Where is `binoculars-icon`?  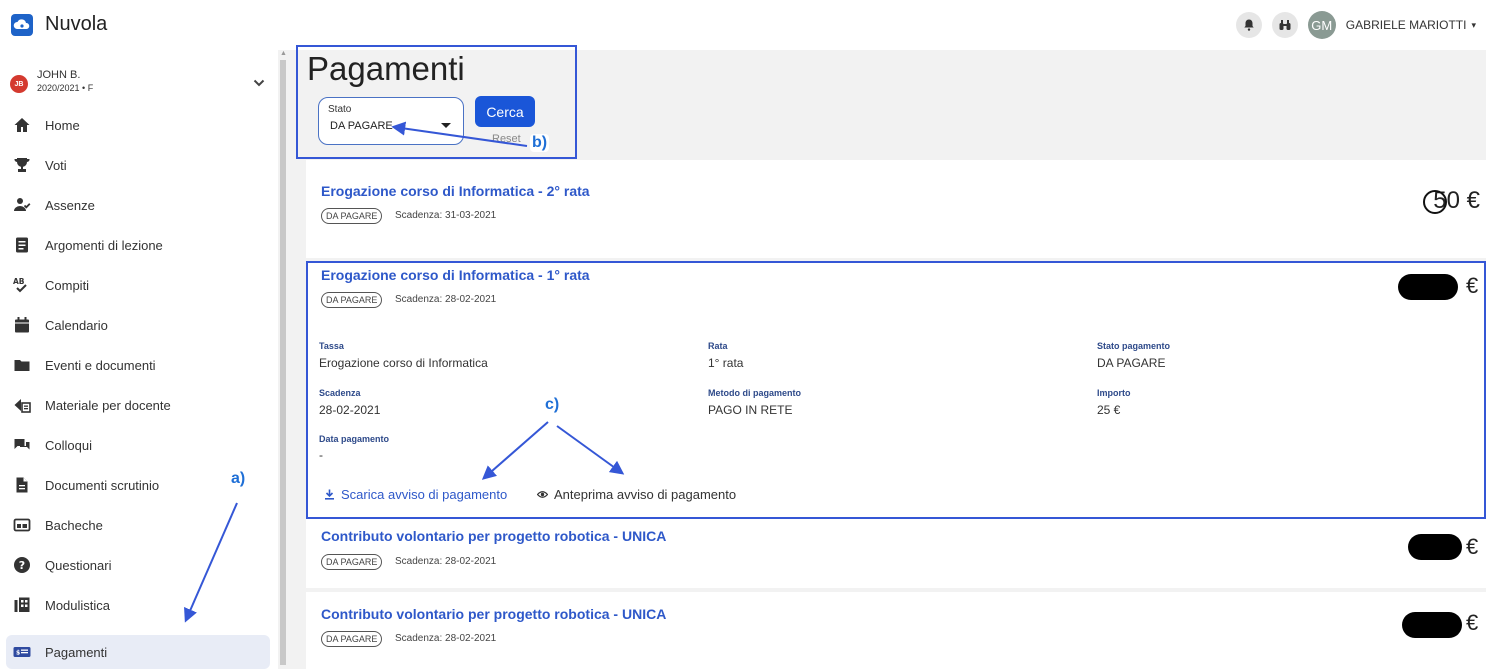
binoculars-icon is located at coordinates (1284, 25).